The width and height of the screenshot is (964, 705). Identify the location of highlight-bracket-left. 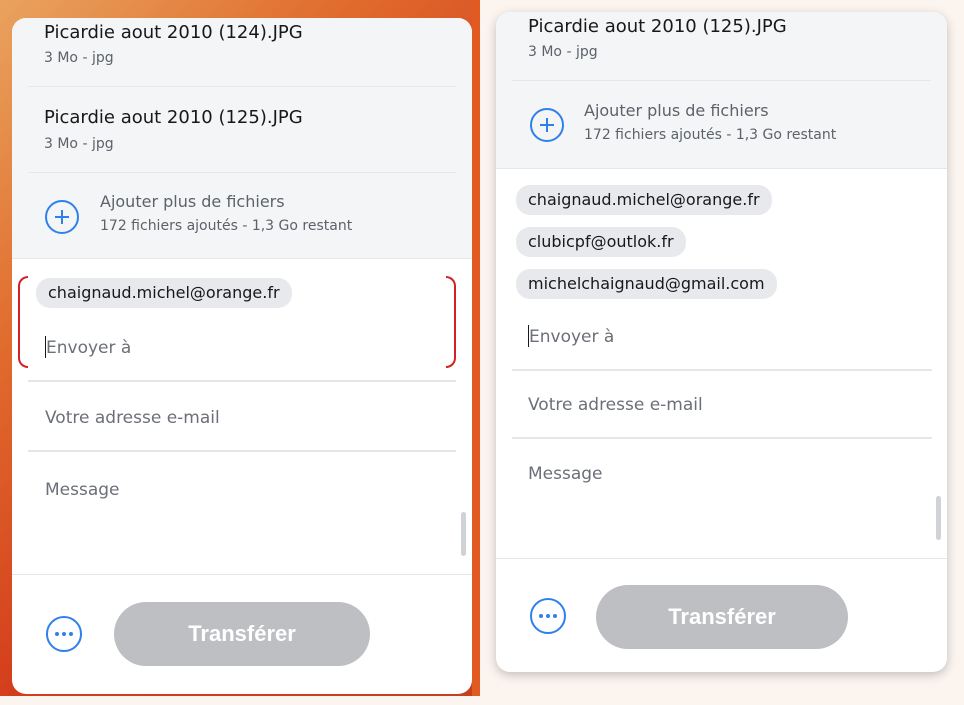
(23, 322).